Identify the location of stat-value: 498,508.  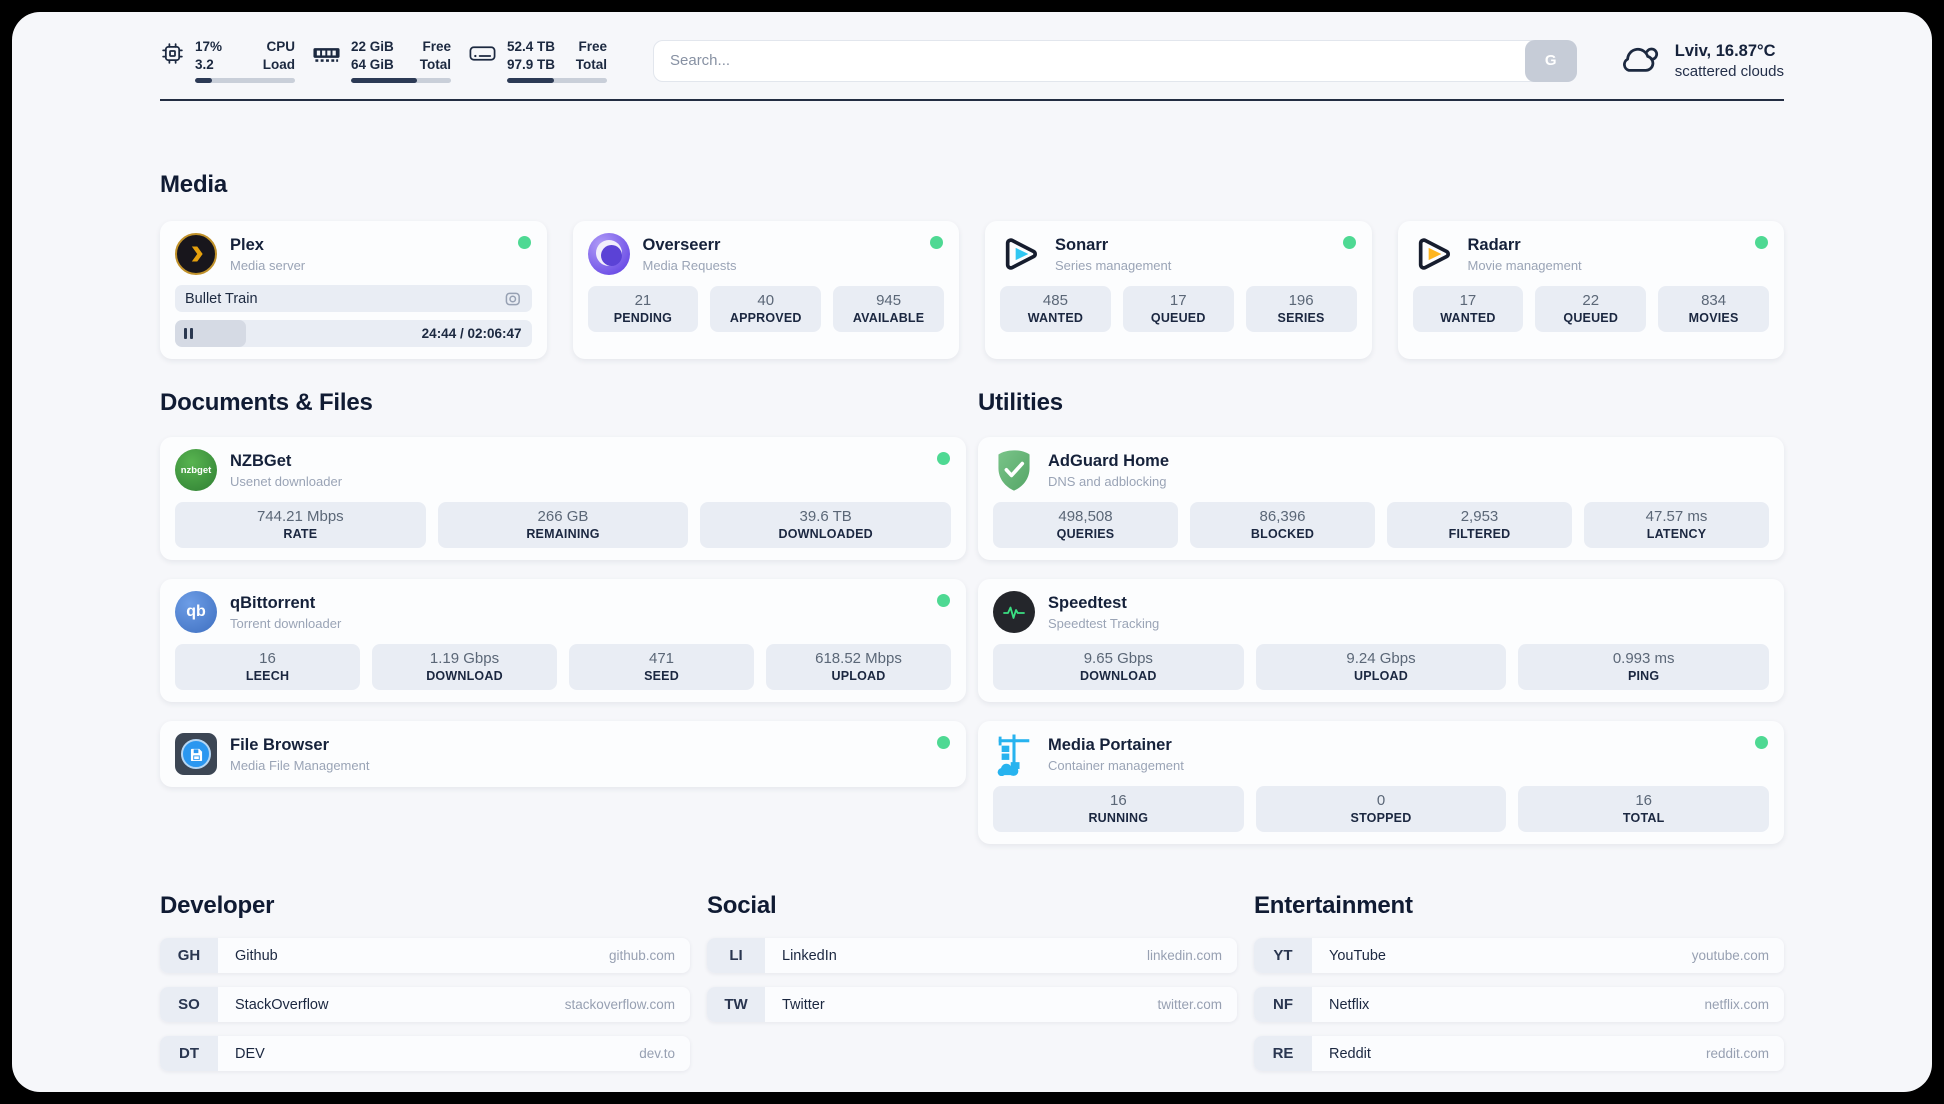
(1085, 517).